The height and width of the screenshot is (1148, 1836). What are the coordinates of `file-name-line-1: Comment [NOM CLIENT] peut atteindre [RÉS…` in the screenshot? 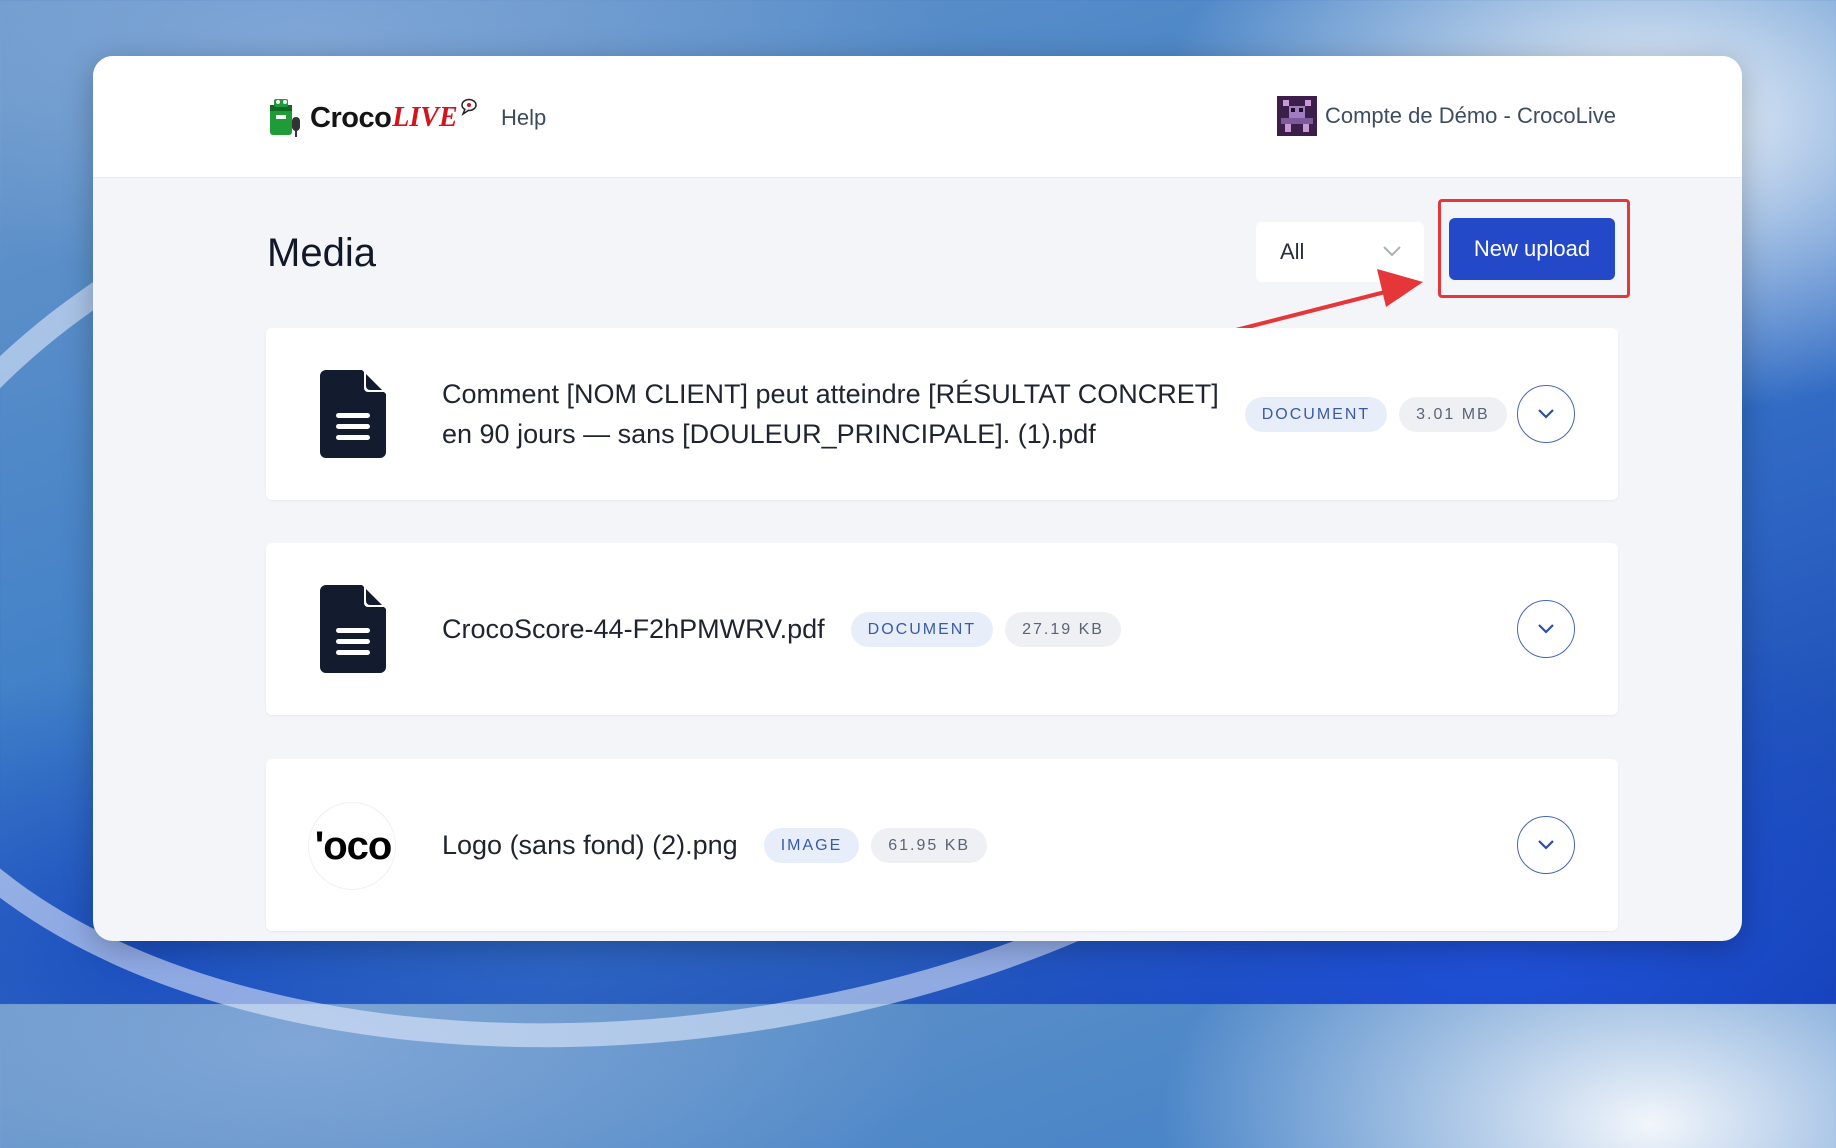 It's located at (830, 394).